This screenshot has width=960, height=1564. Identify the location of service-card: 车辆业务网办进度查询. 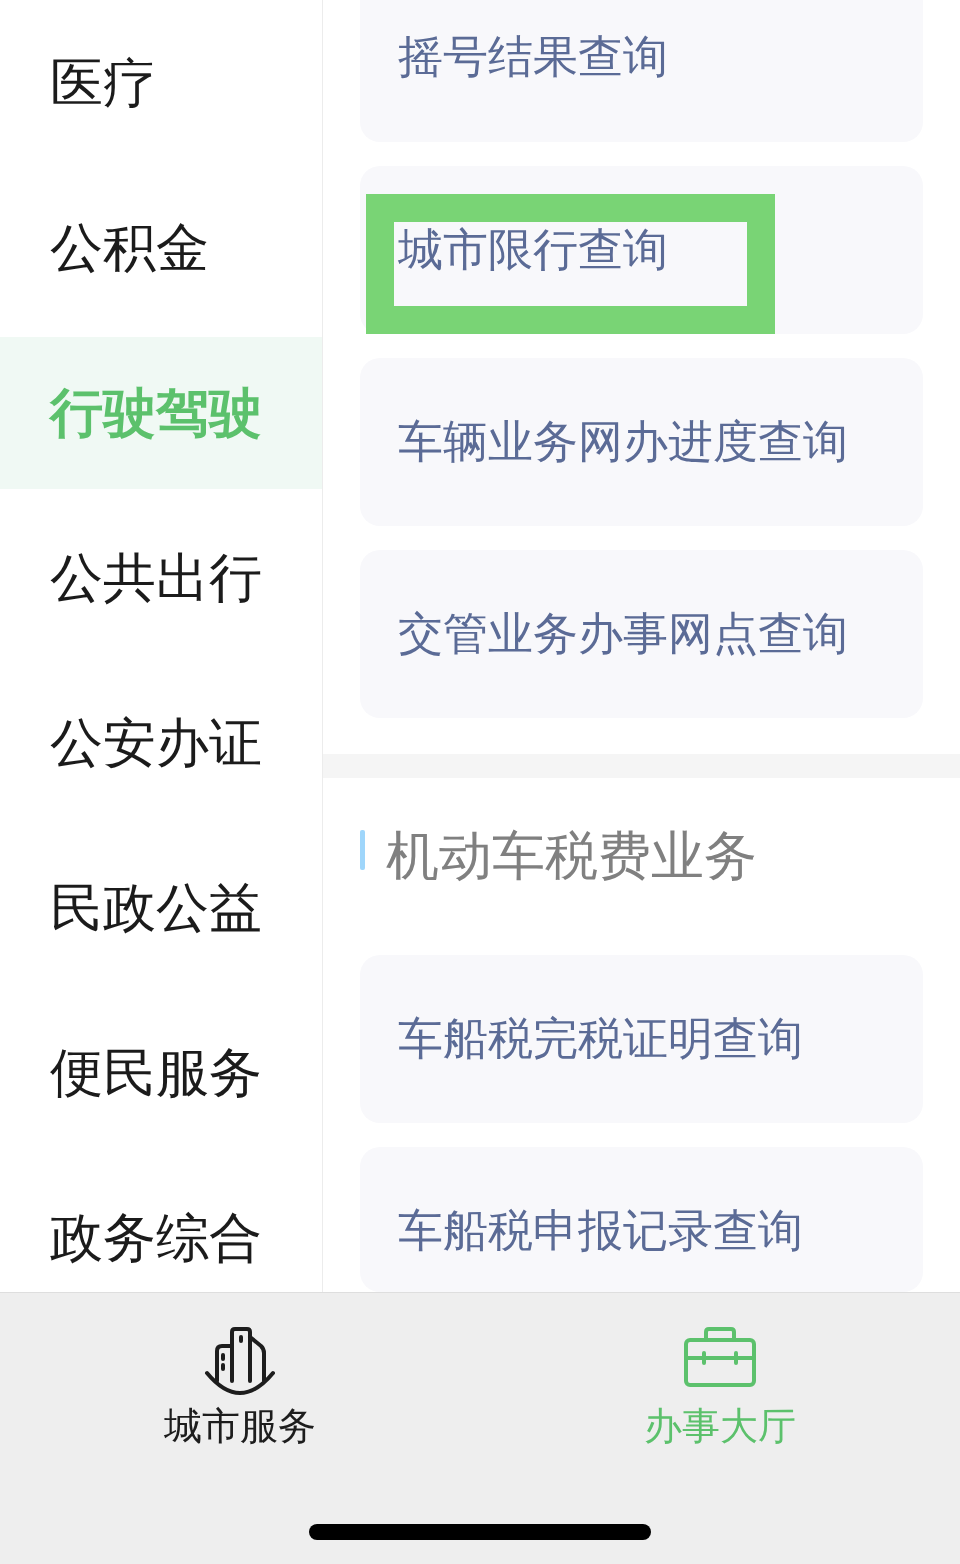
(641, 442).